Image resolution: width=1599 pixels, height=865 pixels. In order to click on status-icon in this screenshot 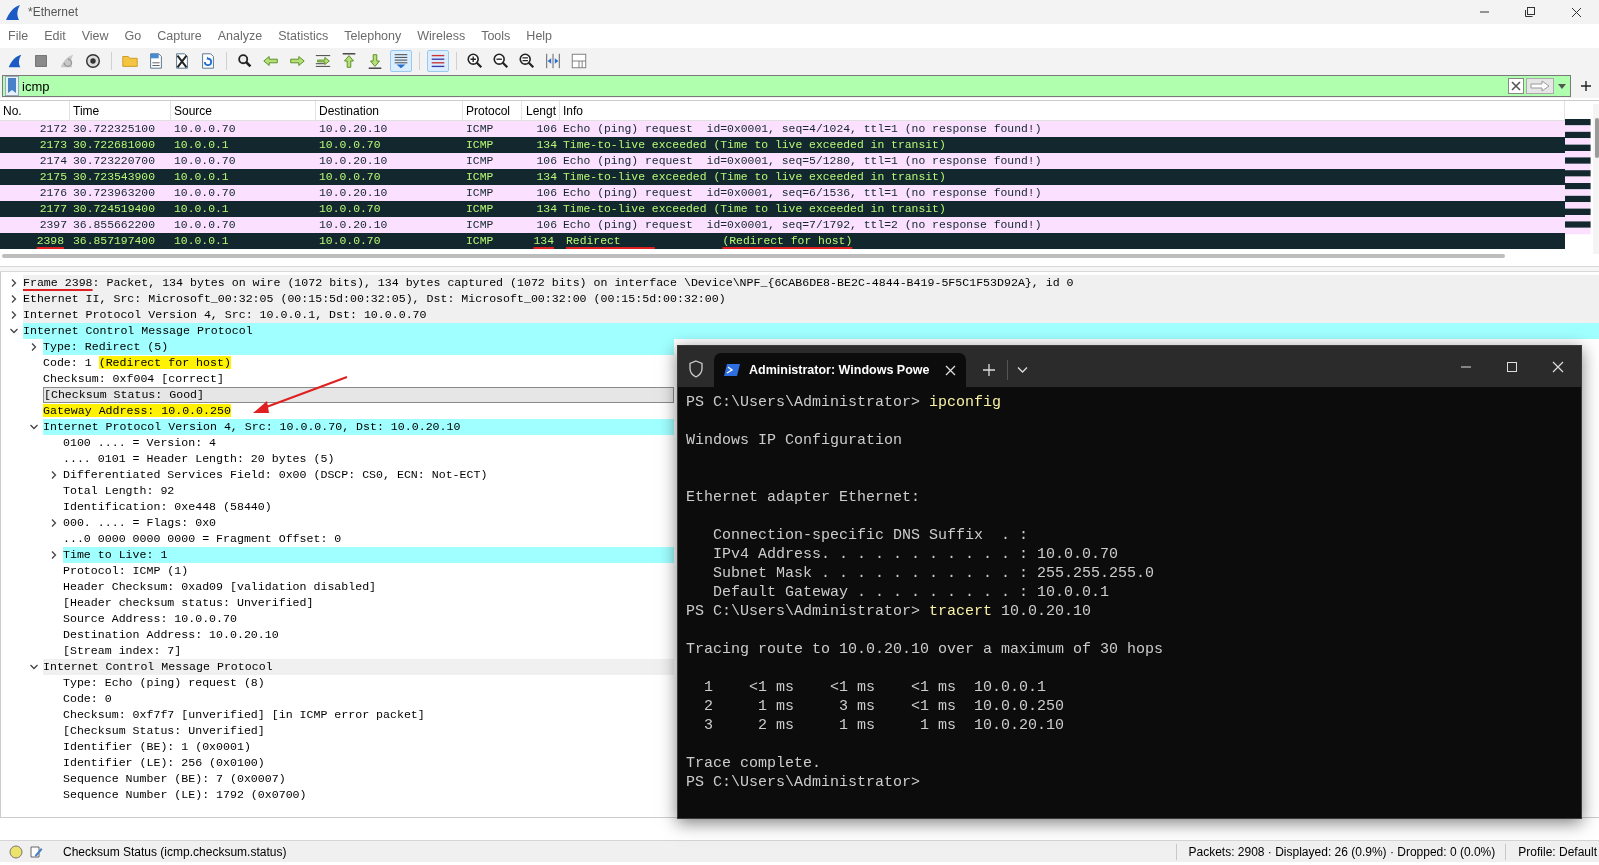, I will do `click(16, 851)`.